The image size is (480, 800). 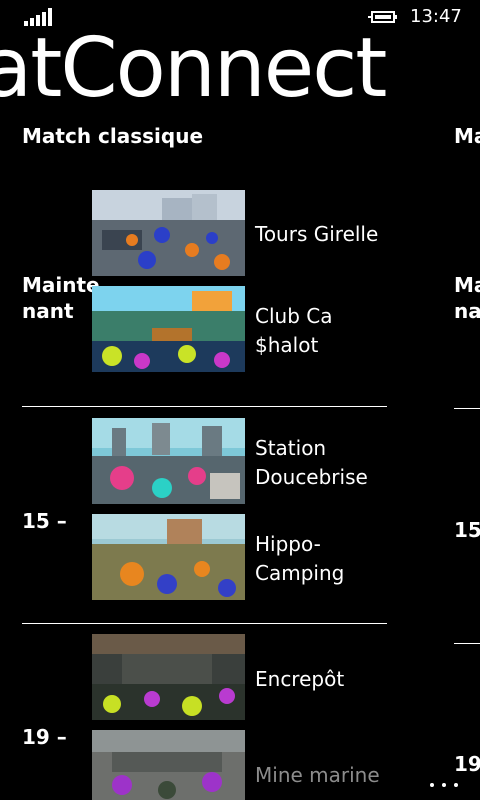 What do you see at coordinates (436, 16) in the screenshot?
I see `status-time: 13:47` at bounding box center [436, 16].